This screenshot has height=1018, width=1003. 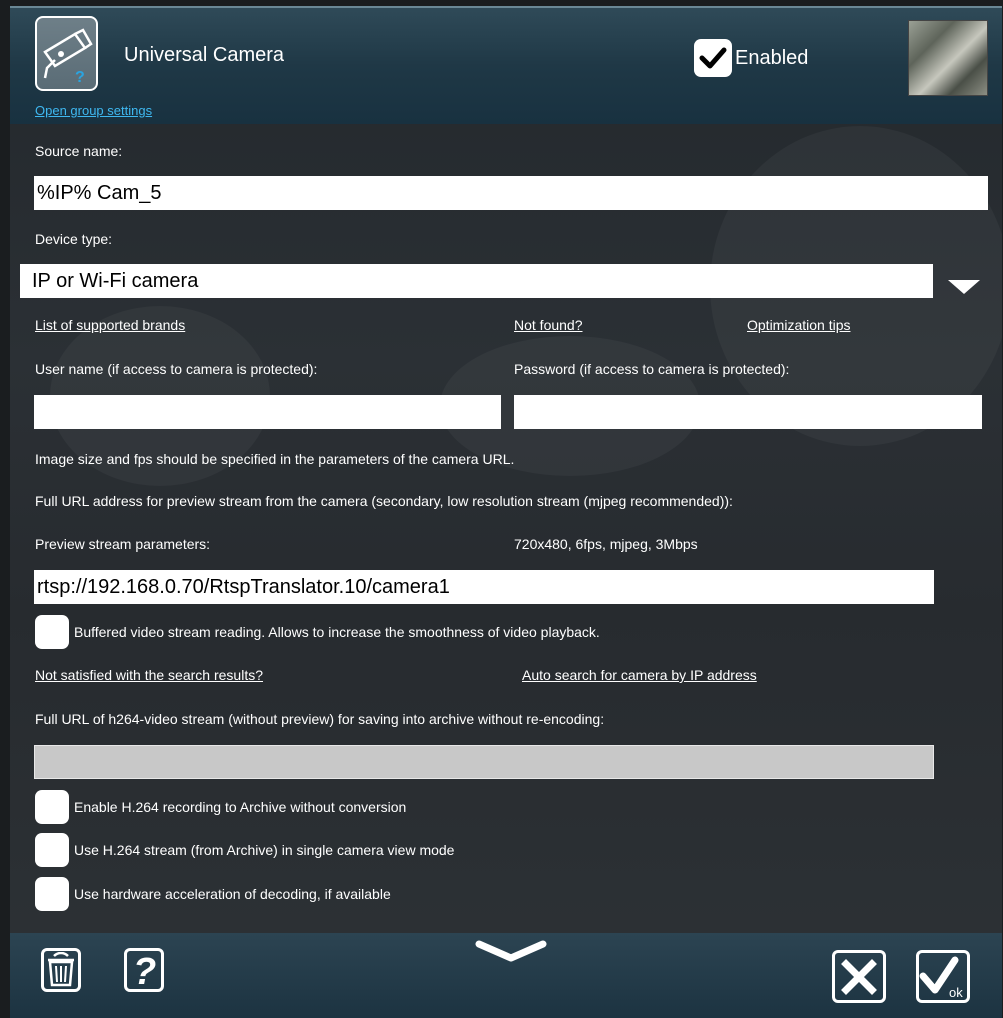 I want to click on preview-params-label: Preview stream parameters:, so click(x=123, y=544).